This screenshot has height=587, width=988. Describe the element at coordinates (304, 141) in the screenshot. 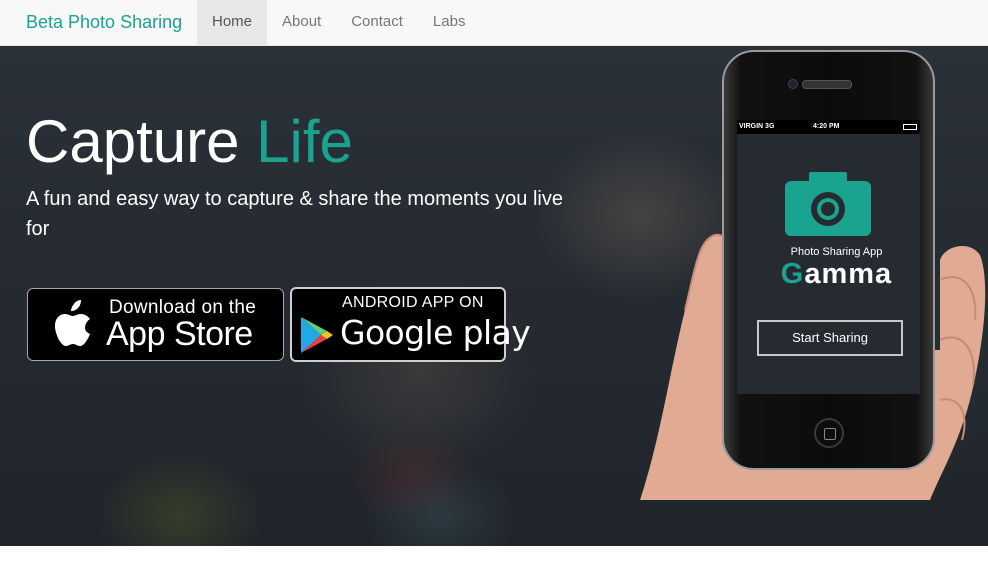

I see `headline-accent: Life` at that location.